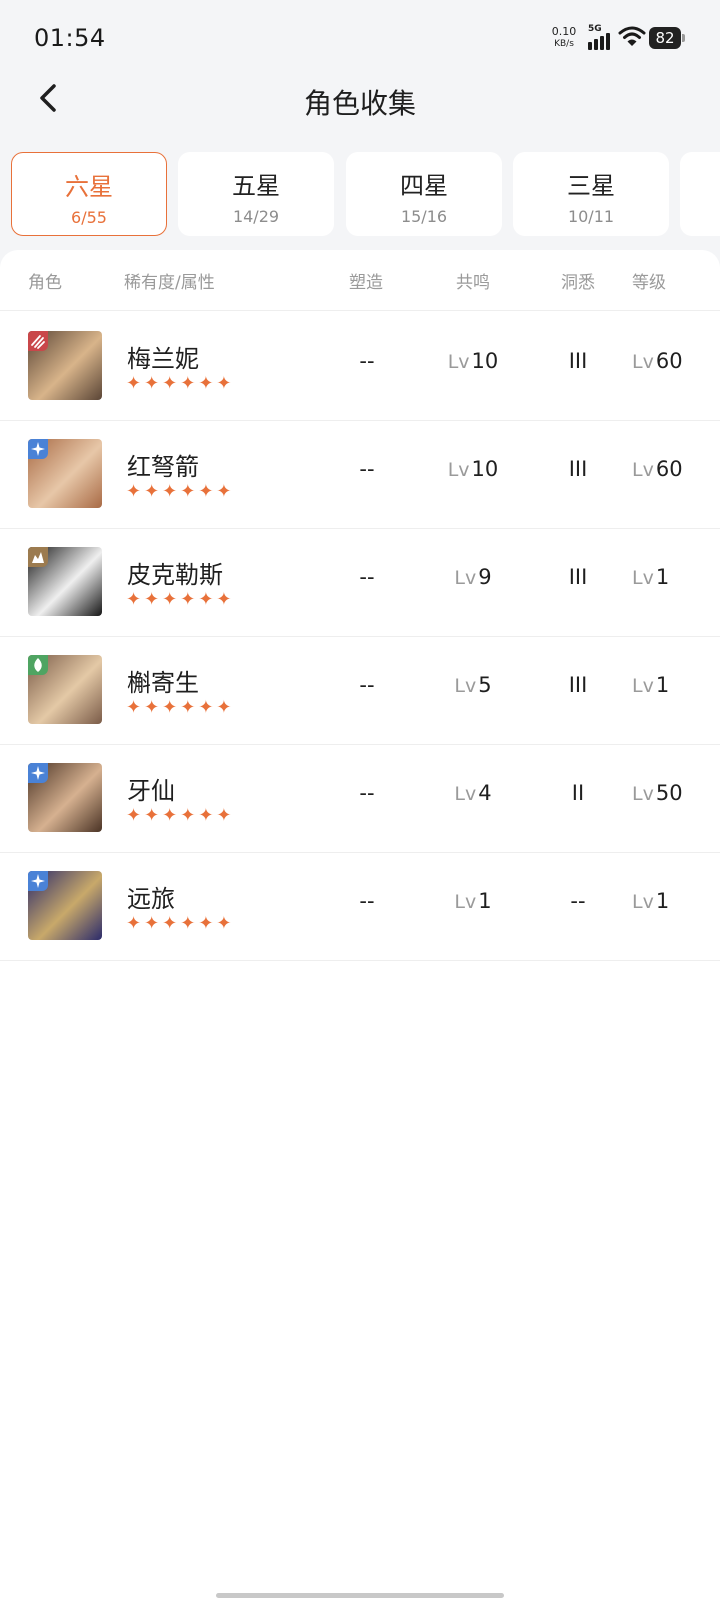 Image resolution: width=720 pixels, height=1600 pixels. Describe the element at coordinates (485, 577) in the screenshot. I see `resonance-value: 9` at that location.